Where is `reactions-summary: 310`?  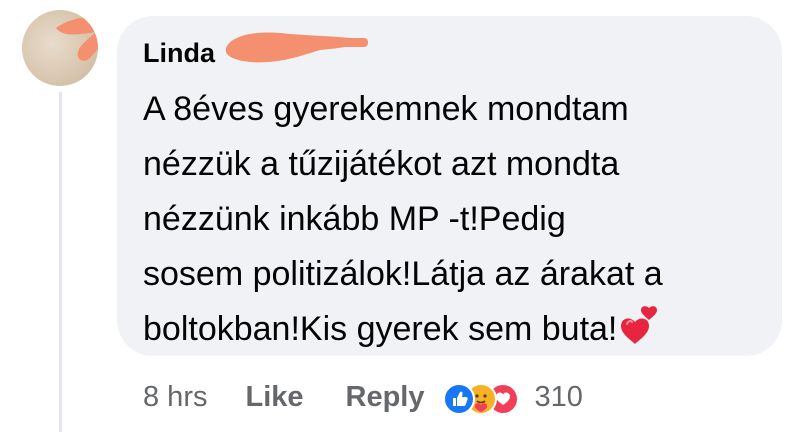
reactions-summary: 310 is located at coordinates (512, 397).